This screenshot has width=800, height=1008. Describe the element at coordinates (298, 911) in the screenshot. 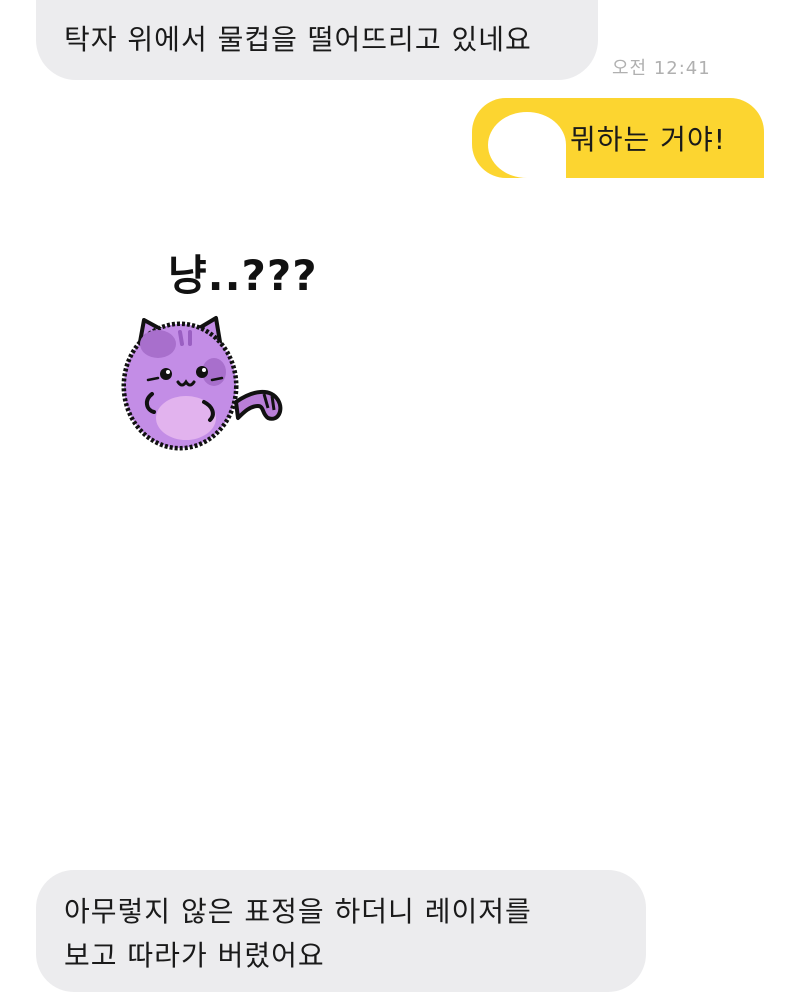

I see `message-line: 아무렇지 않은 표정을 하더니 레이저를` at that location.